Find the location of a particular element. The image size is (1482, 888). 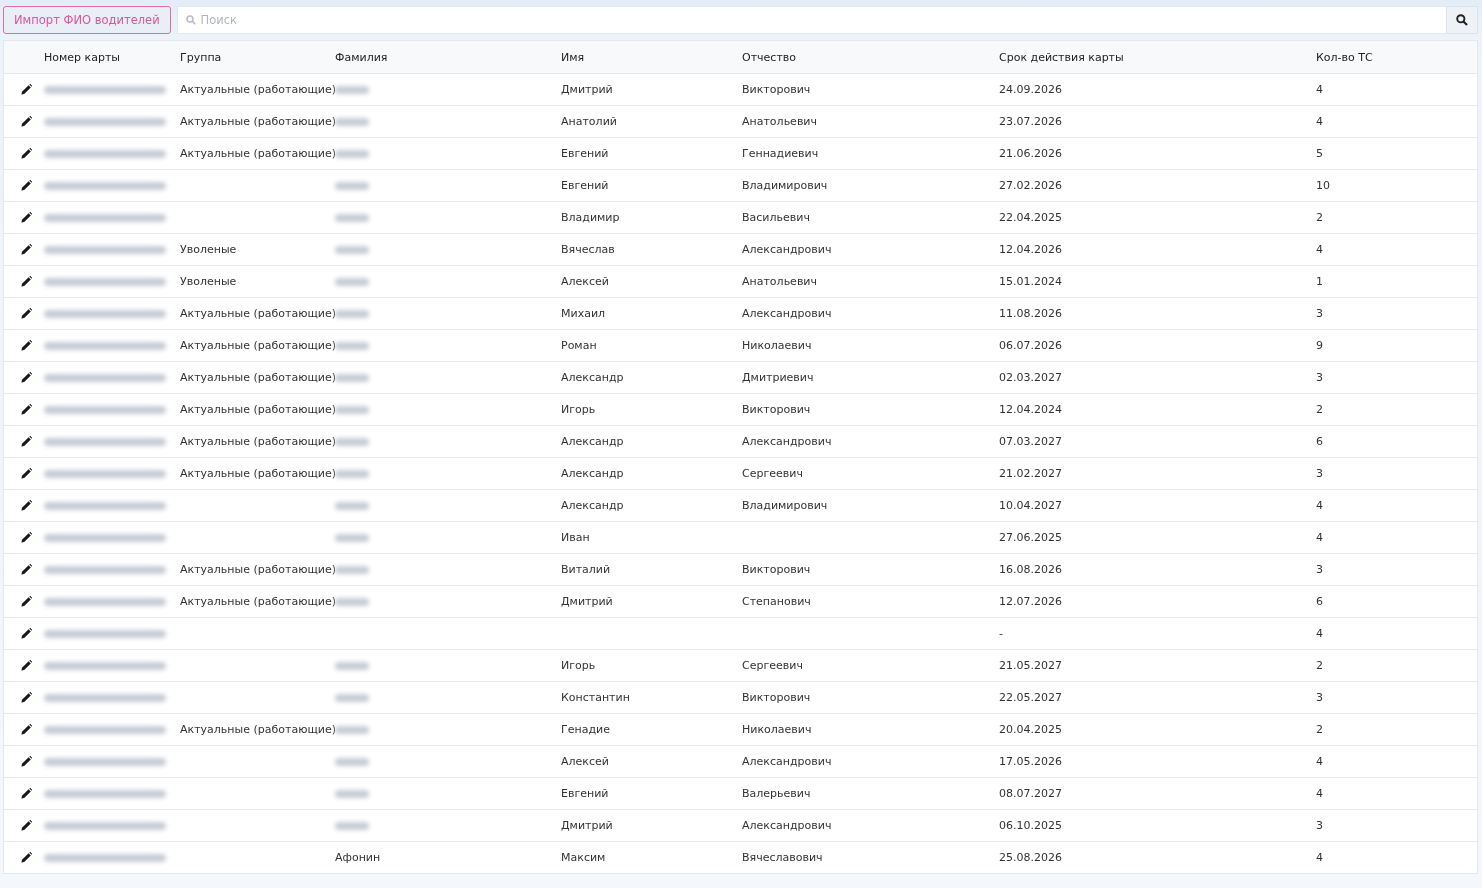

table-cell: 12.04.2024 is located at coordinates (1030, 409).